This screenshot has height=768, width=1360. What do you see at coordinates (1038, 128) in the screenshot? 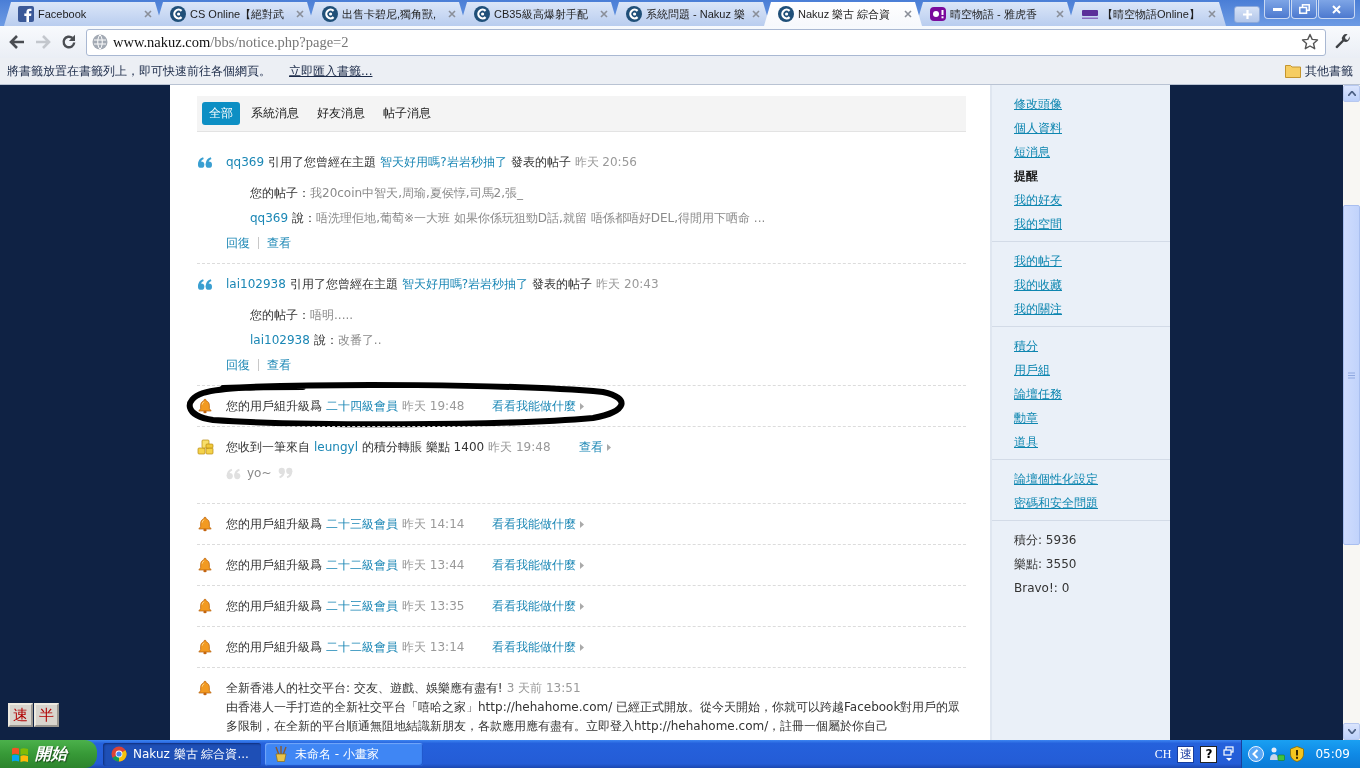
I see `sidebar-link: 個人資料` at bounding box center [1038, 128].